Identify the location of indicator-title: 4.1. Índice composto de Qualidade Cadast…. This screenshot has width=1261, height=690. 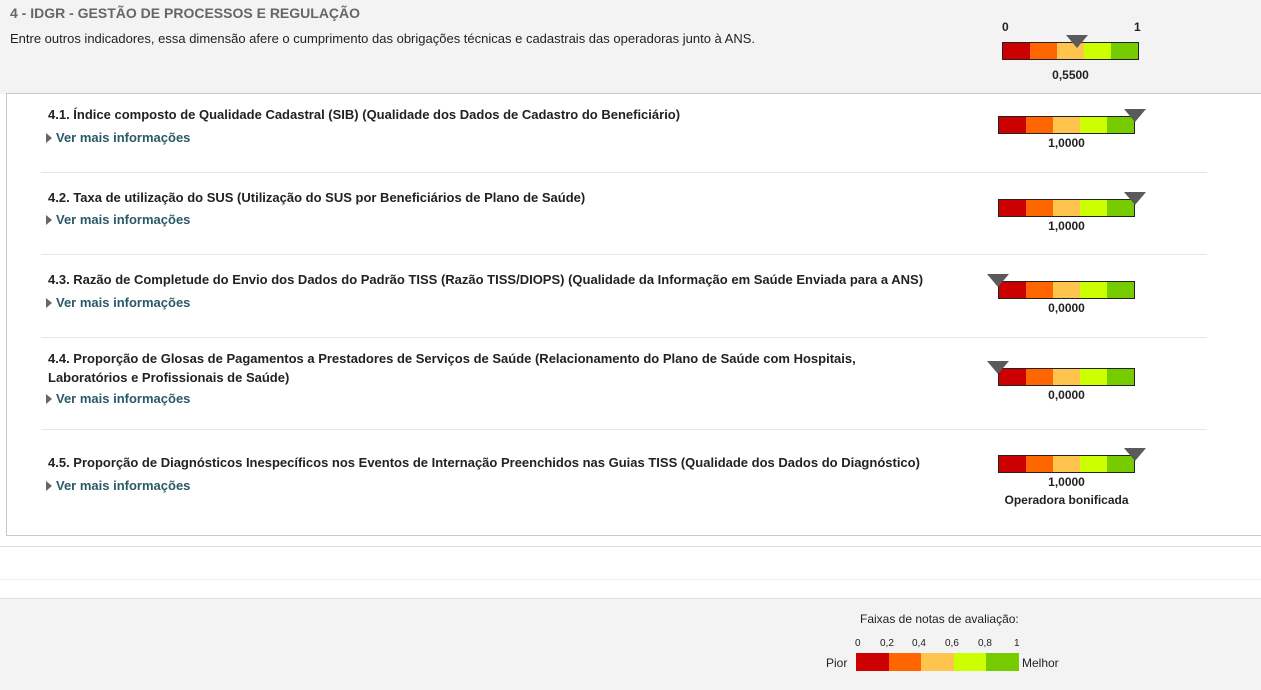
(364, 114).